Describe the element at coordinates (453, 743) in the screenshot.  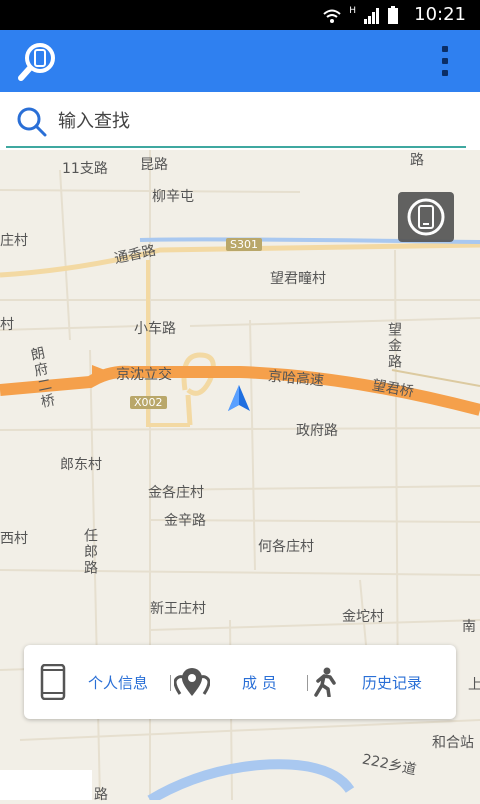
I see `map-label: 和合站` at that location.